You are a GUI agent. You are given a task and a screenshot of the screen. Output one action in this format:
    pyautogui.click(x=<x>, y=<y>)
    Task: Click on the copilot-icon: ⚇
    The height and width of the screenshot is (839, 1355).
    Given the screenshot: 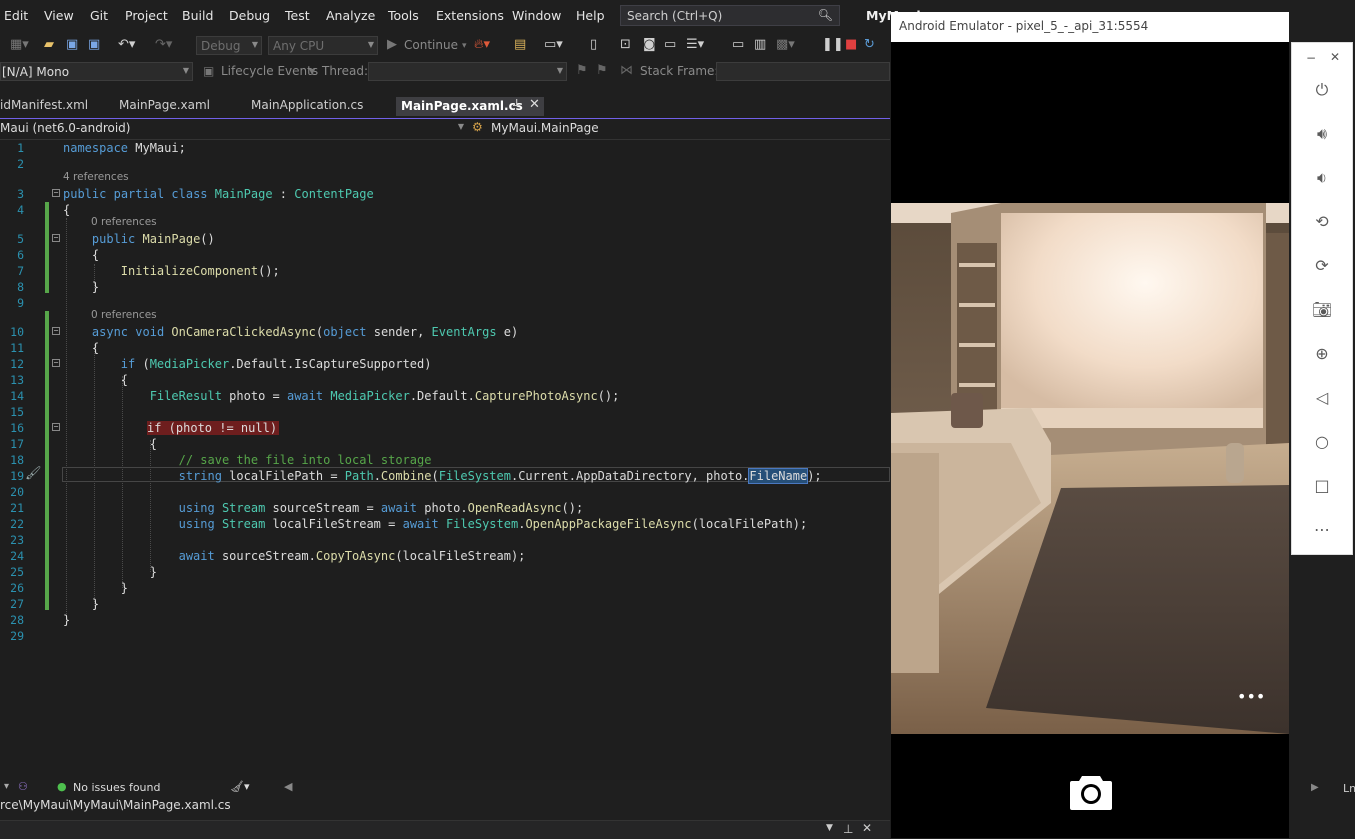 What is the action you would take?
    pyautogui.click(x=23, y=786)
    